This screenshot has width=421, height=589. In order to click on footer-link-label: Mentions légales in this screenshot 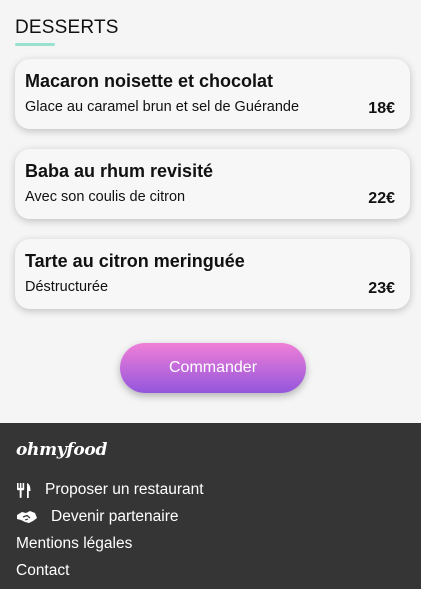, I will do `click(74, 543)`.